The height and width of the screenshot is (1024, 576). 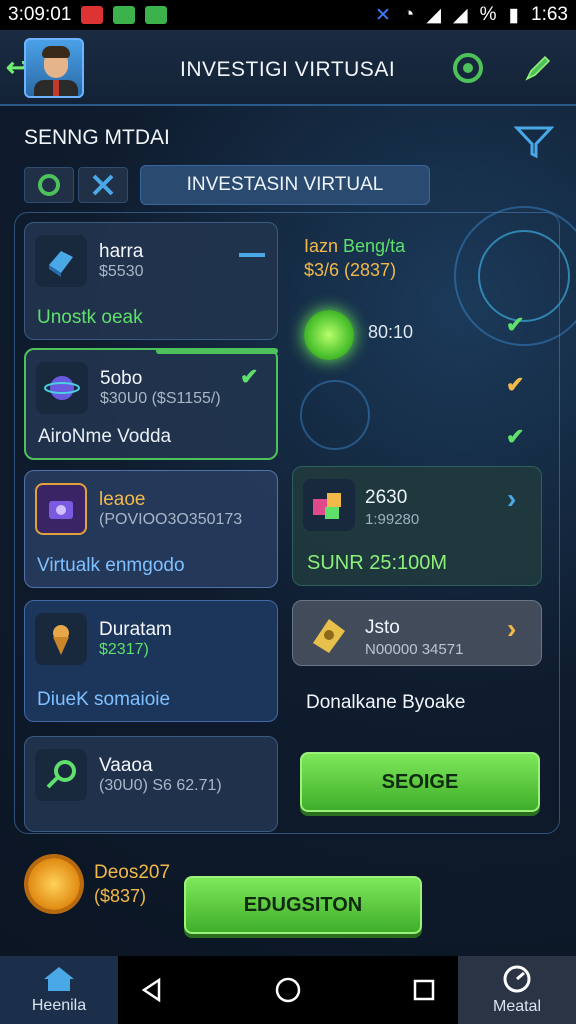 What do you see at coordinates (54, 884) in the screenshot?
I see `coin-icon` at bounding box center [54, 884].